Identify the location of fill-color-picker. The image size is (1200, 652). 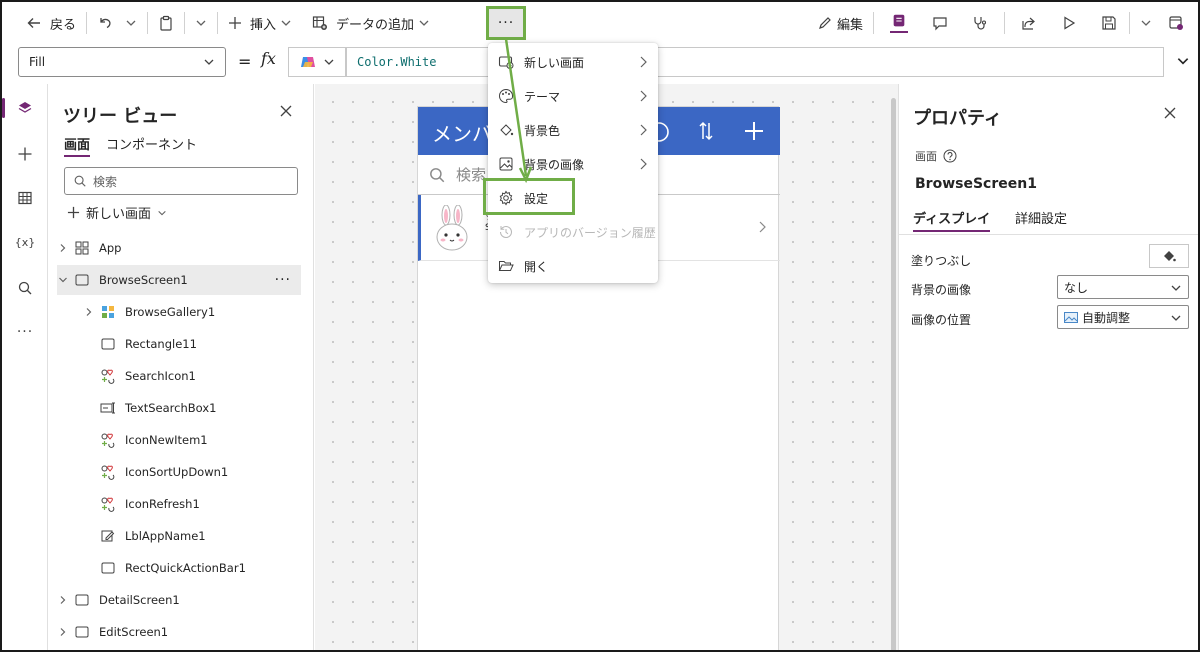
(1169, 256).